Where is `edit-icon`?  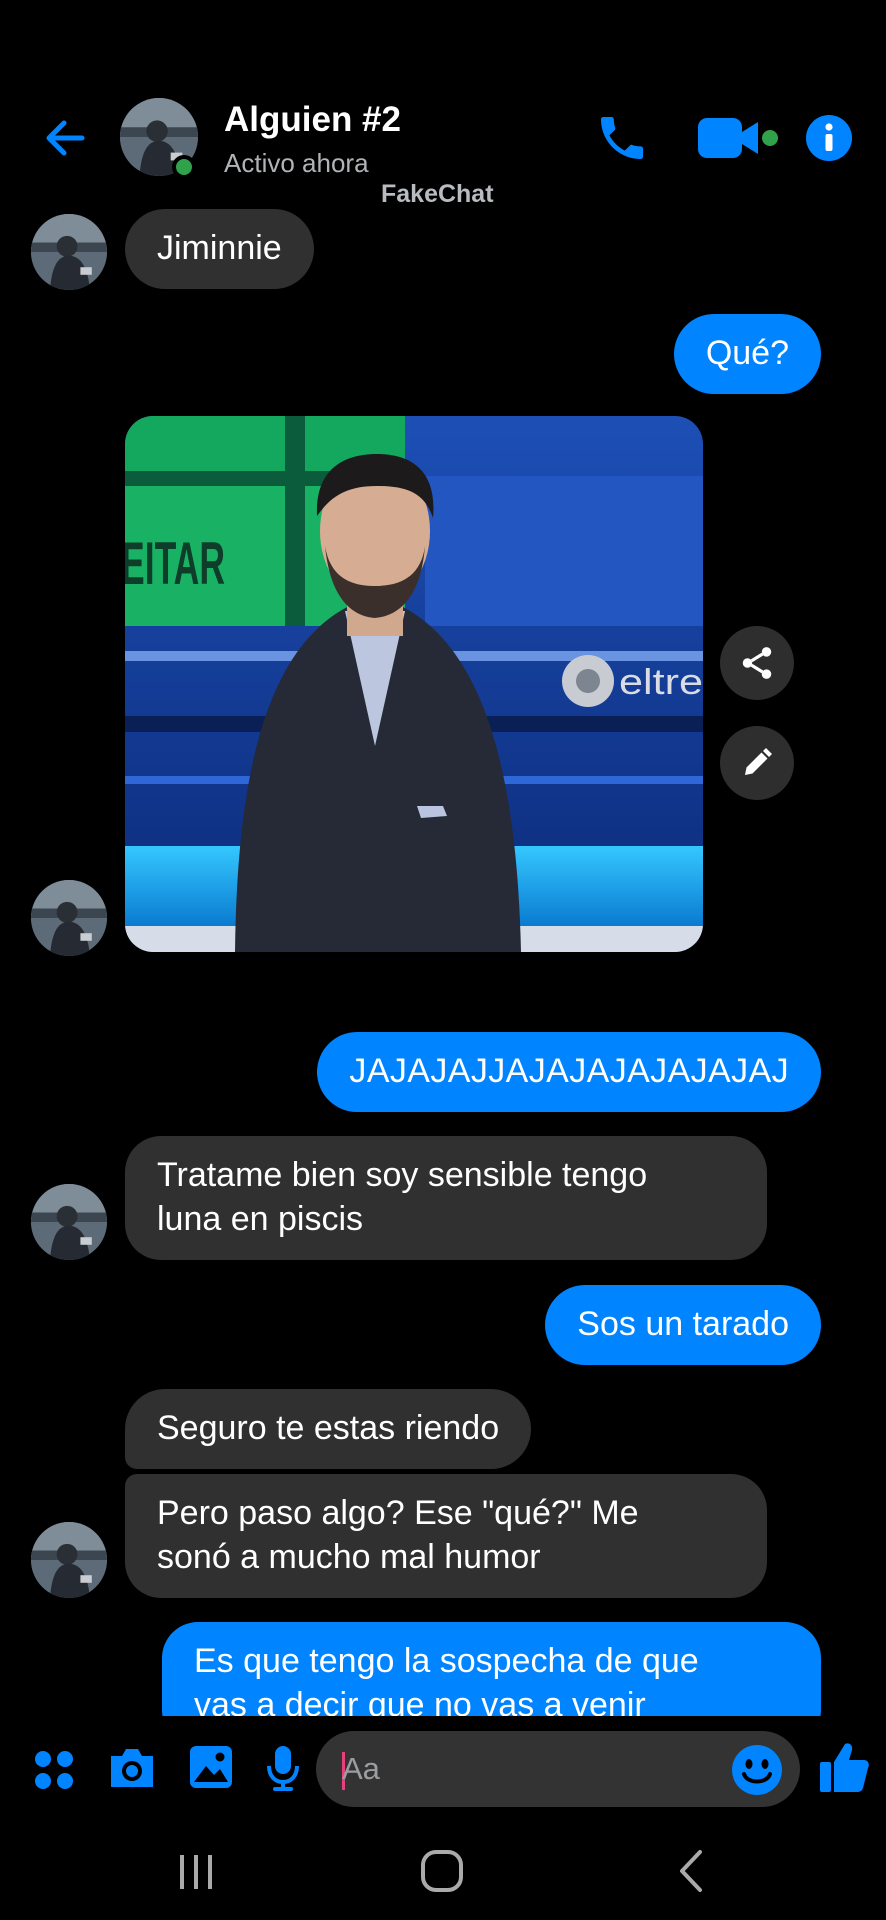
edit-icon is located at coordinates (757, 763).